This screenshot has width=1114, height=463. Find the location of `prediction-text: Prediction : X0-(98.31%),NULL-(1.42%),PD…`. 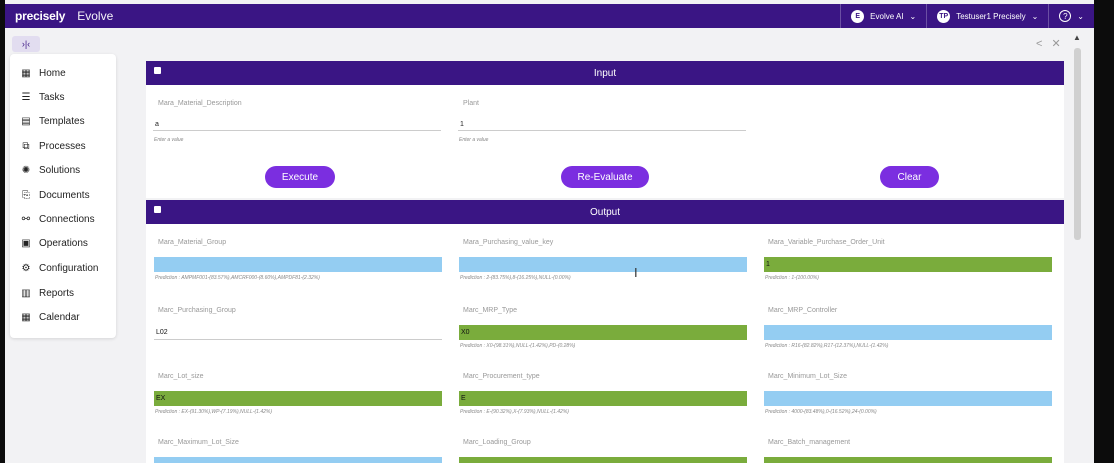

prediction-text: Prediction : X0-(98.31%),NULL-(1.42%),PD… is located at coordinates (518, 346).